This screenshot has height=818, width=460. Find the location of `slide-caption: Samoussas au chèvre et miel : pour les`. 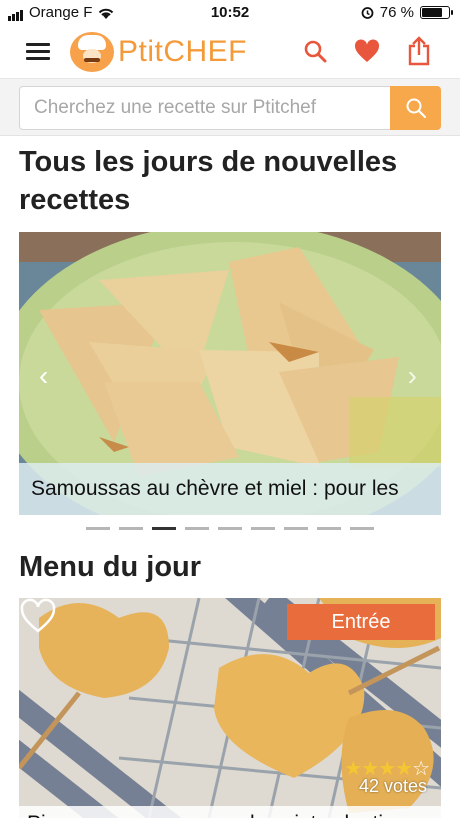

slide-caption: Samoussas au chèvre et miel : pour les is located at coordinates (230, 489).